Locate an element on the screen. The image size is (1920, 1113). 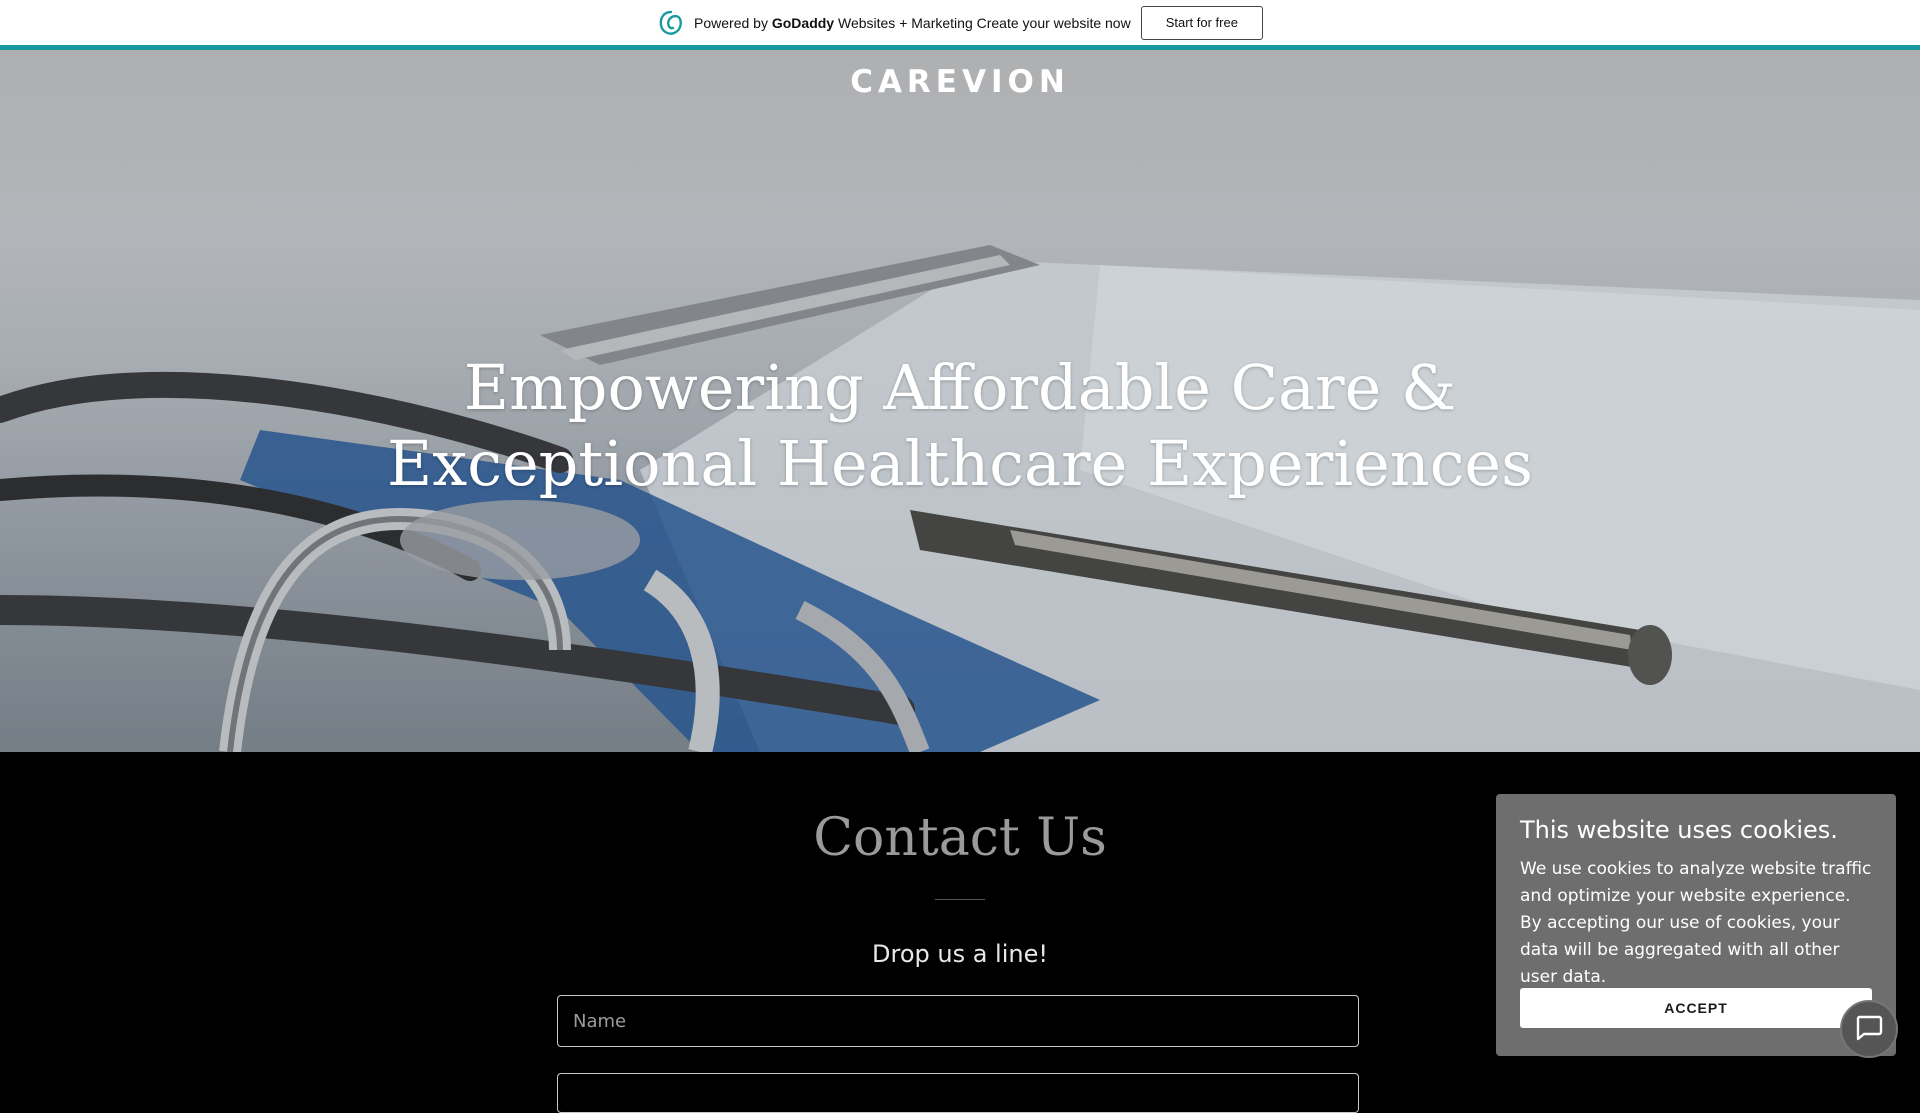
accept-cookies-button: ACCEPT is located at coordinates (1696, 1008).